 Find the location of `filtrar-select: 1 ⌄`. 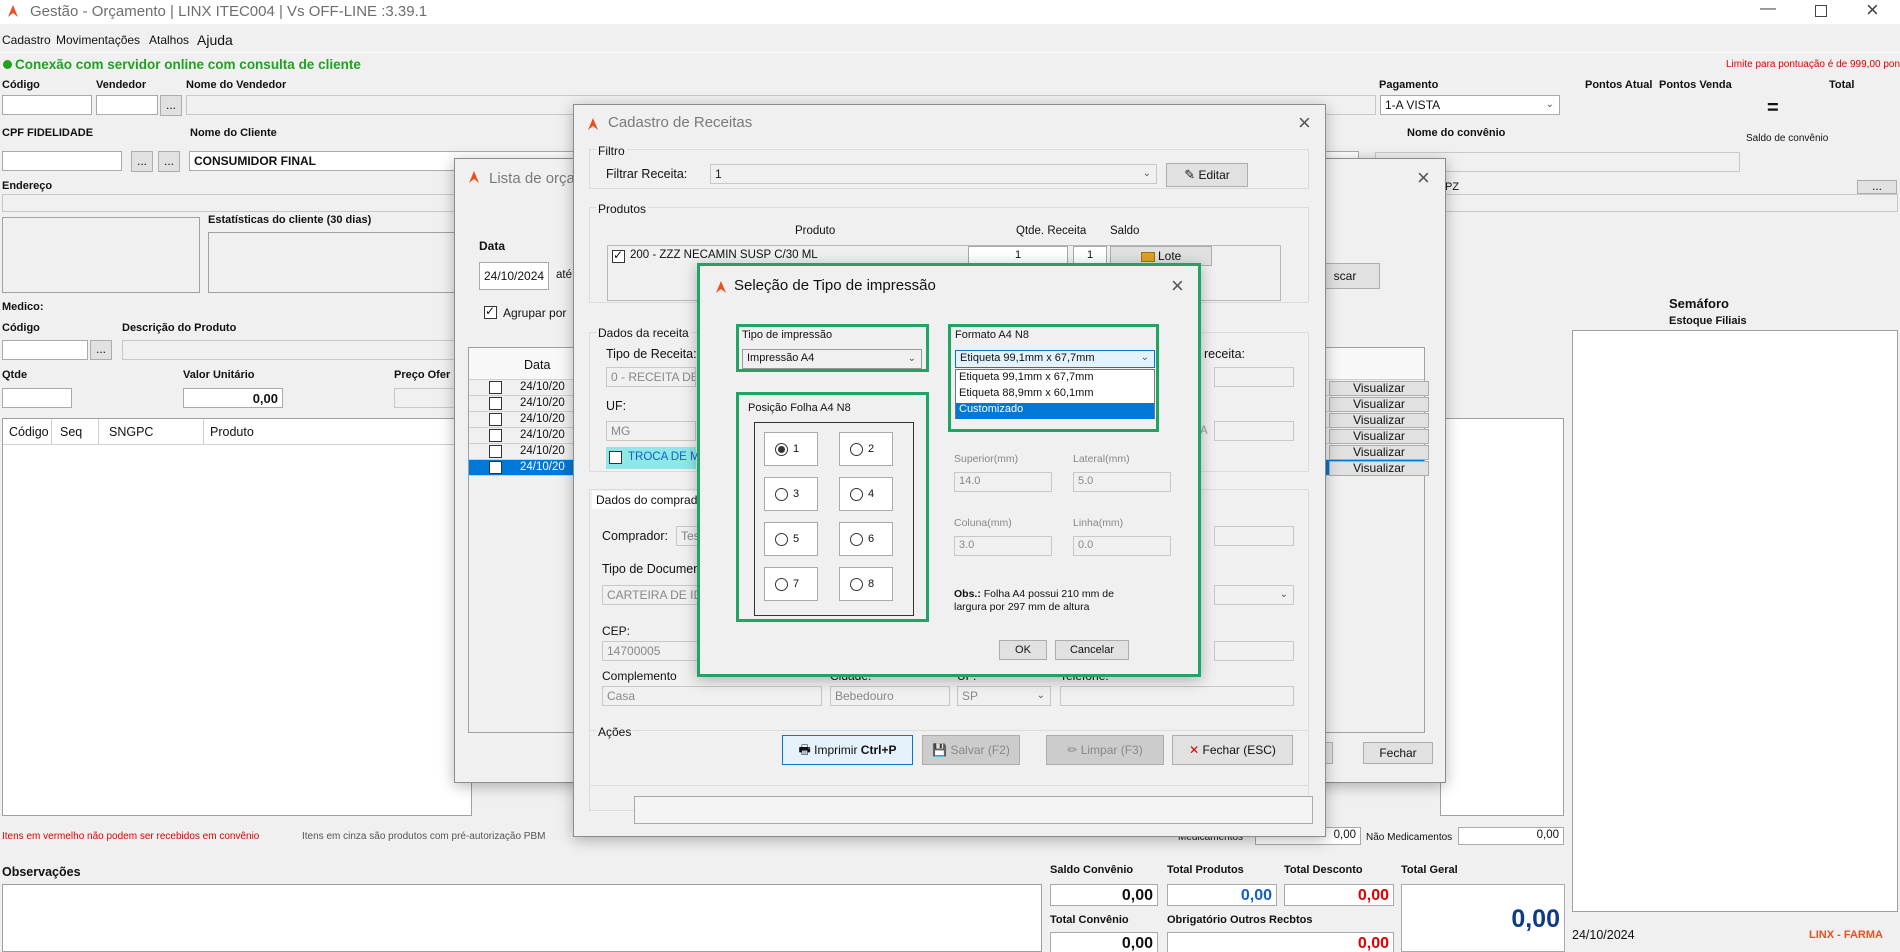

filtrar-select: 1 ⌄ is located at coordinates (933, 174).